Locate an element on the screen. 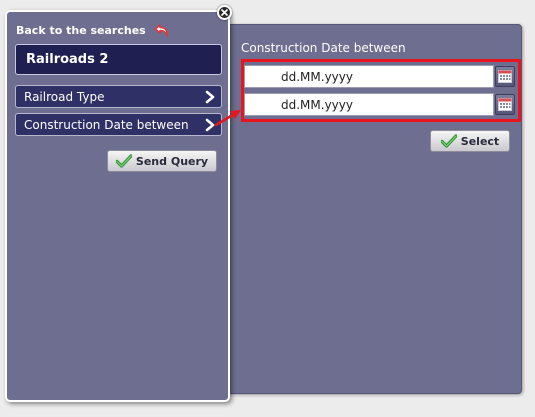 This screenshot has height=417, width=535. close-button is located at coordinates (224, 12).